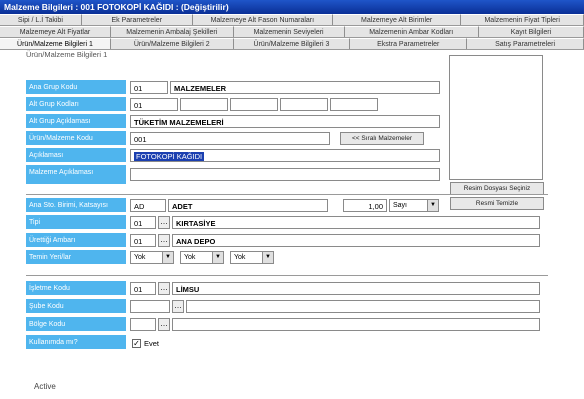  I want to click on malzeme-aciklama-field, so click(285, 174).